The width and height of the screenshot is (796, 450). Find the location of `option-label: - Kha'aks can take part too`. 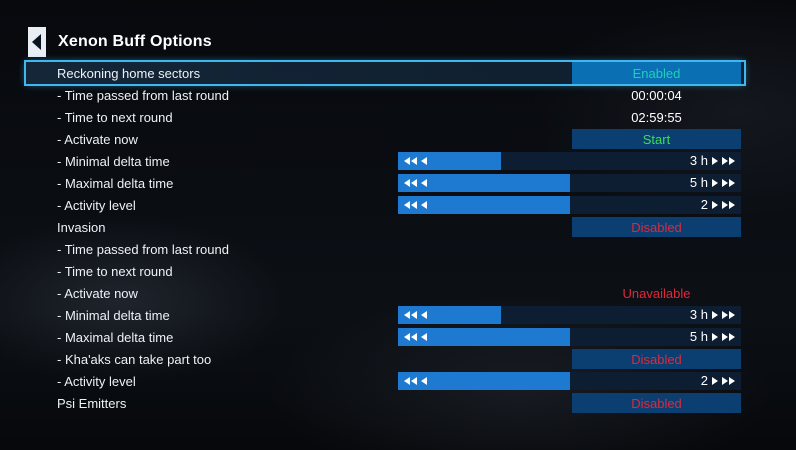

option-label: - Kha'aks can take part too is located at coordinates (134, 359).